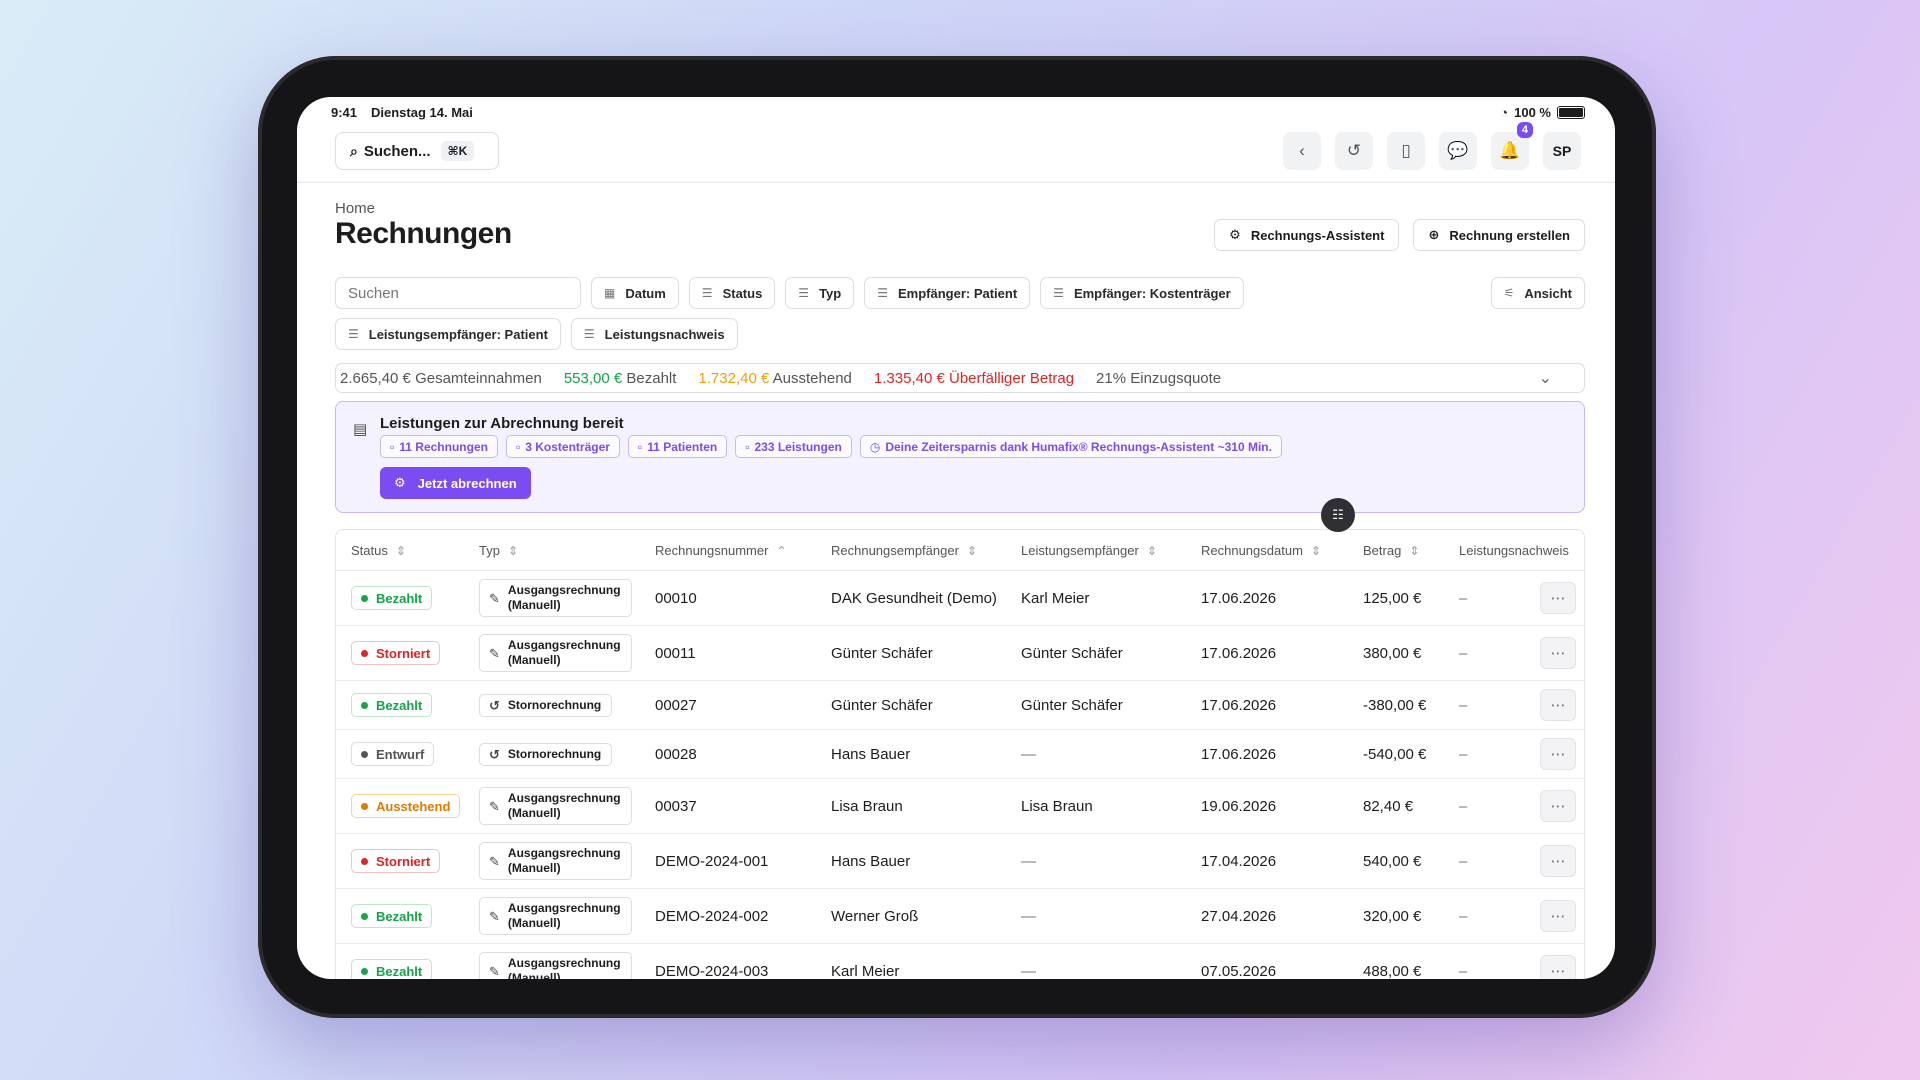  Describe the element at coordinates (396, 861) in the screenshot. I see `status-badge: Storniert` at that location.